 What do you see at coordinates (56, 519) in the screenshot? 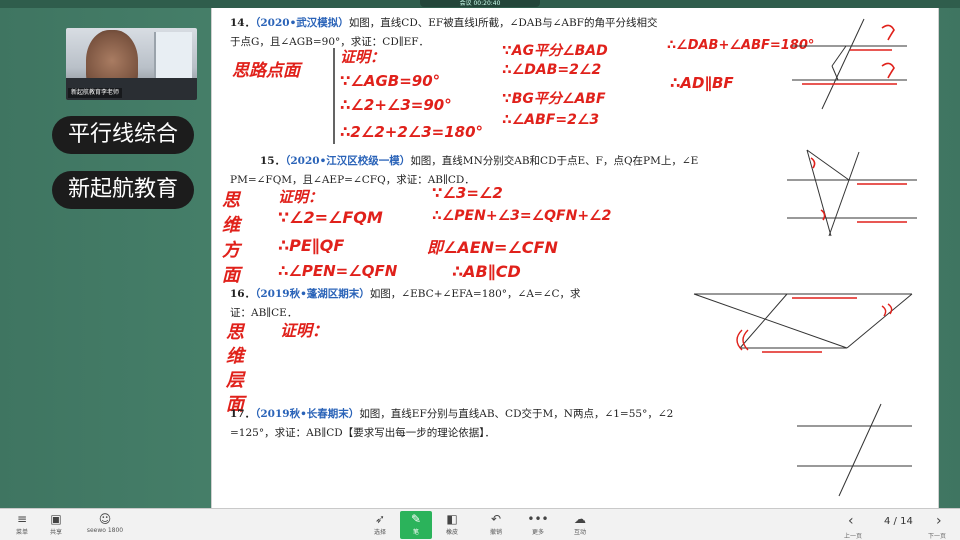
I see `share-icon: ▣` at bounding box center [56, 519].